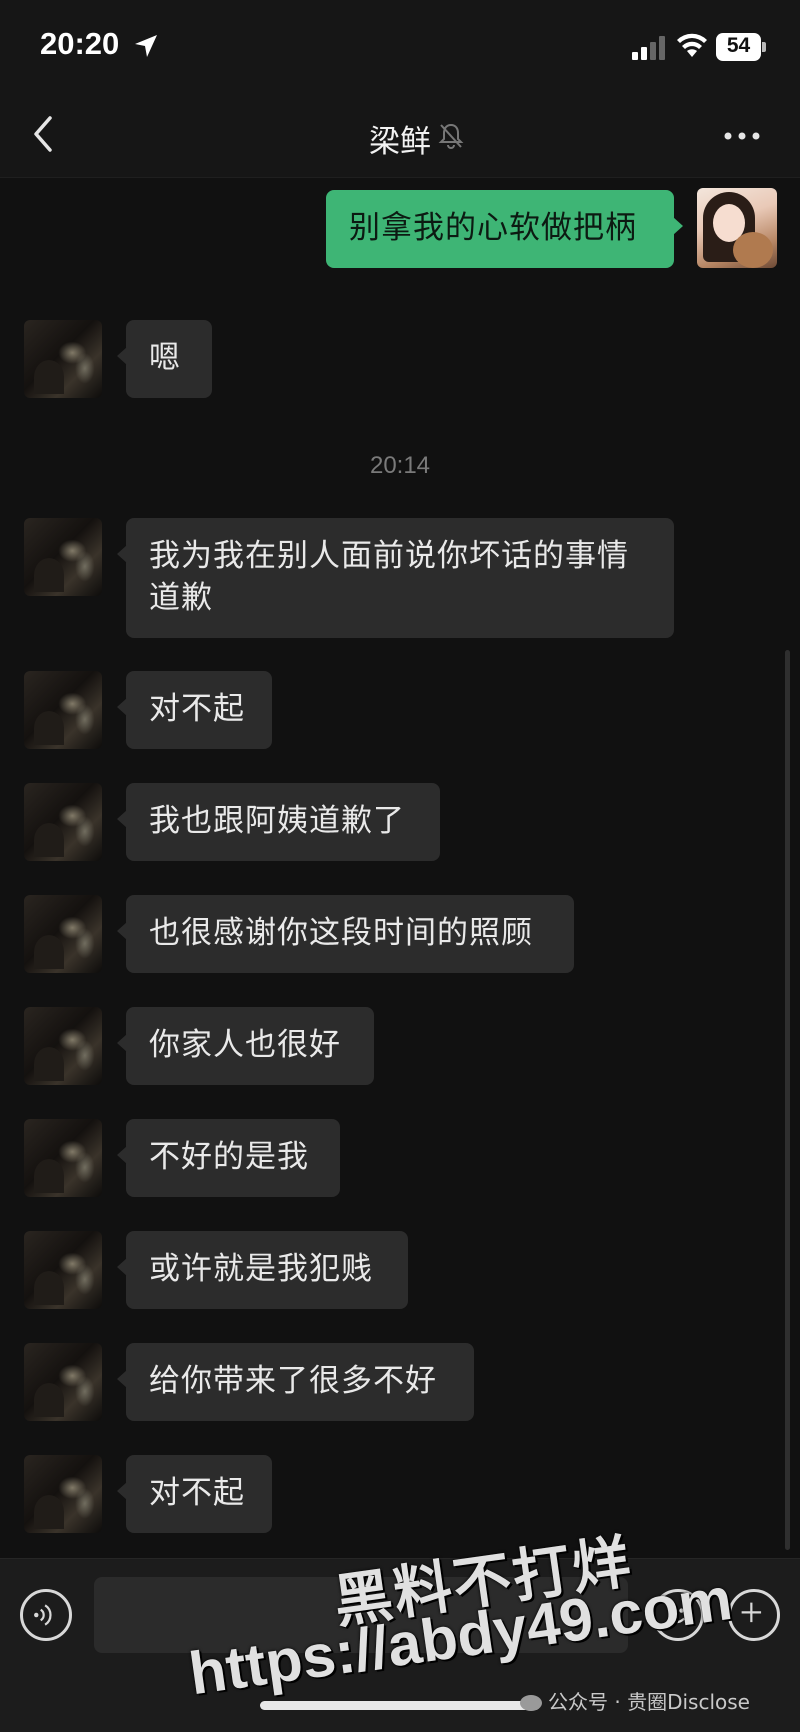 This screenshot has height=1732, width=800. I want to click on wifi-icon, so click(692, 45).